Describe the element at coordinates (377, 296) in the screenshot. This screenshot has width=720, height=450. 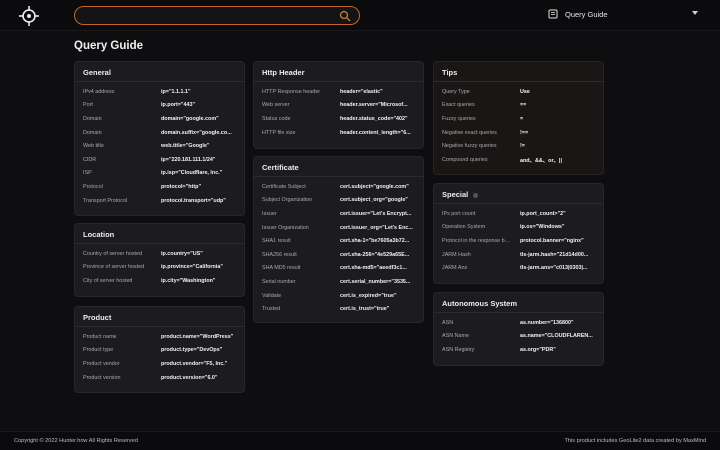
I see `query-example: cert.is_expired="true"` at that location.